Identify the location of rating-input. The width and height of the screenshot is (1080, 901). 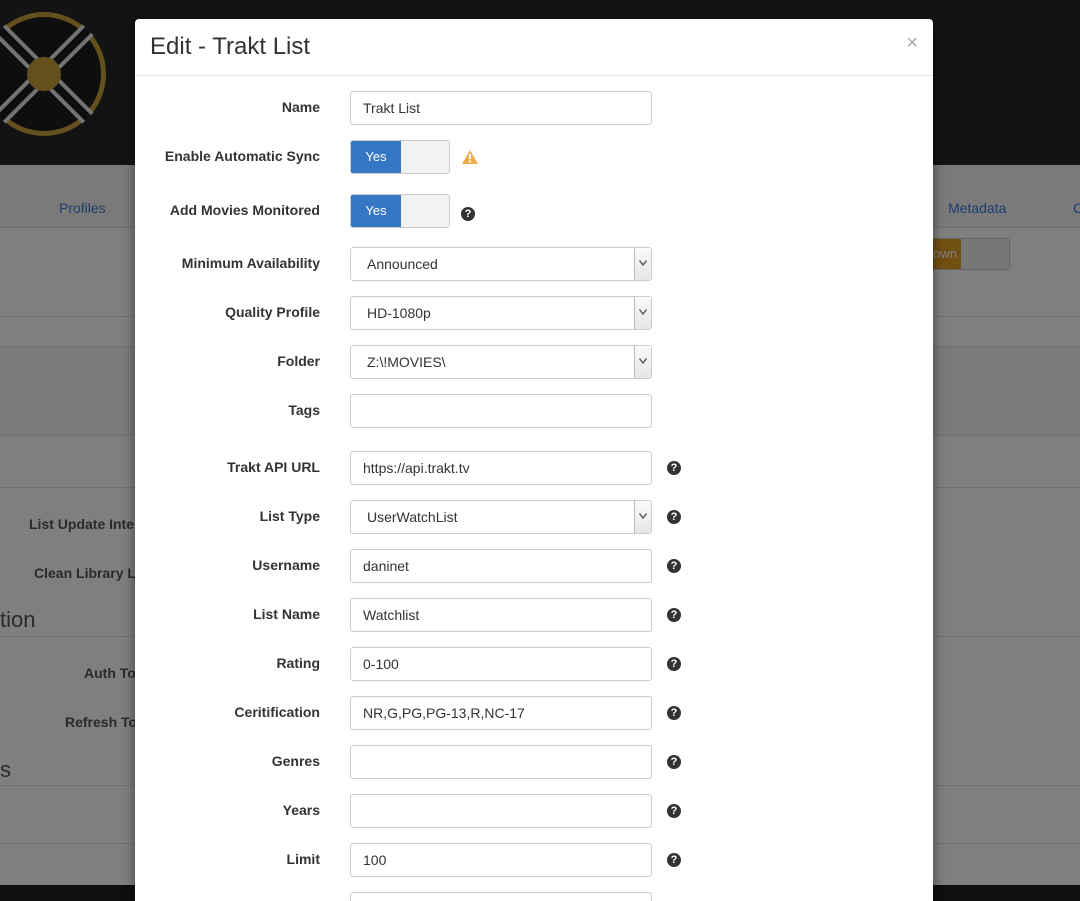
(501, 664).